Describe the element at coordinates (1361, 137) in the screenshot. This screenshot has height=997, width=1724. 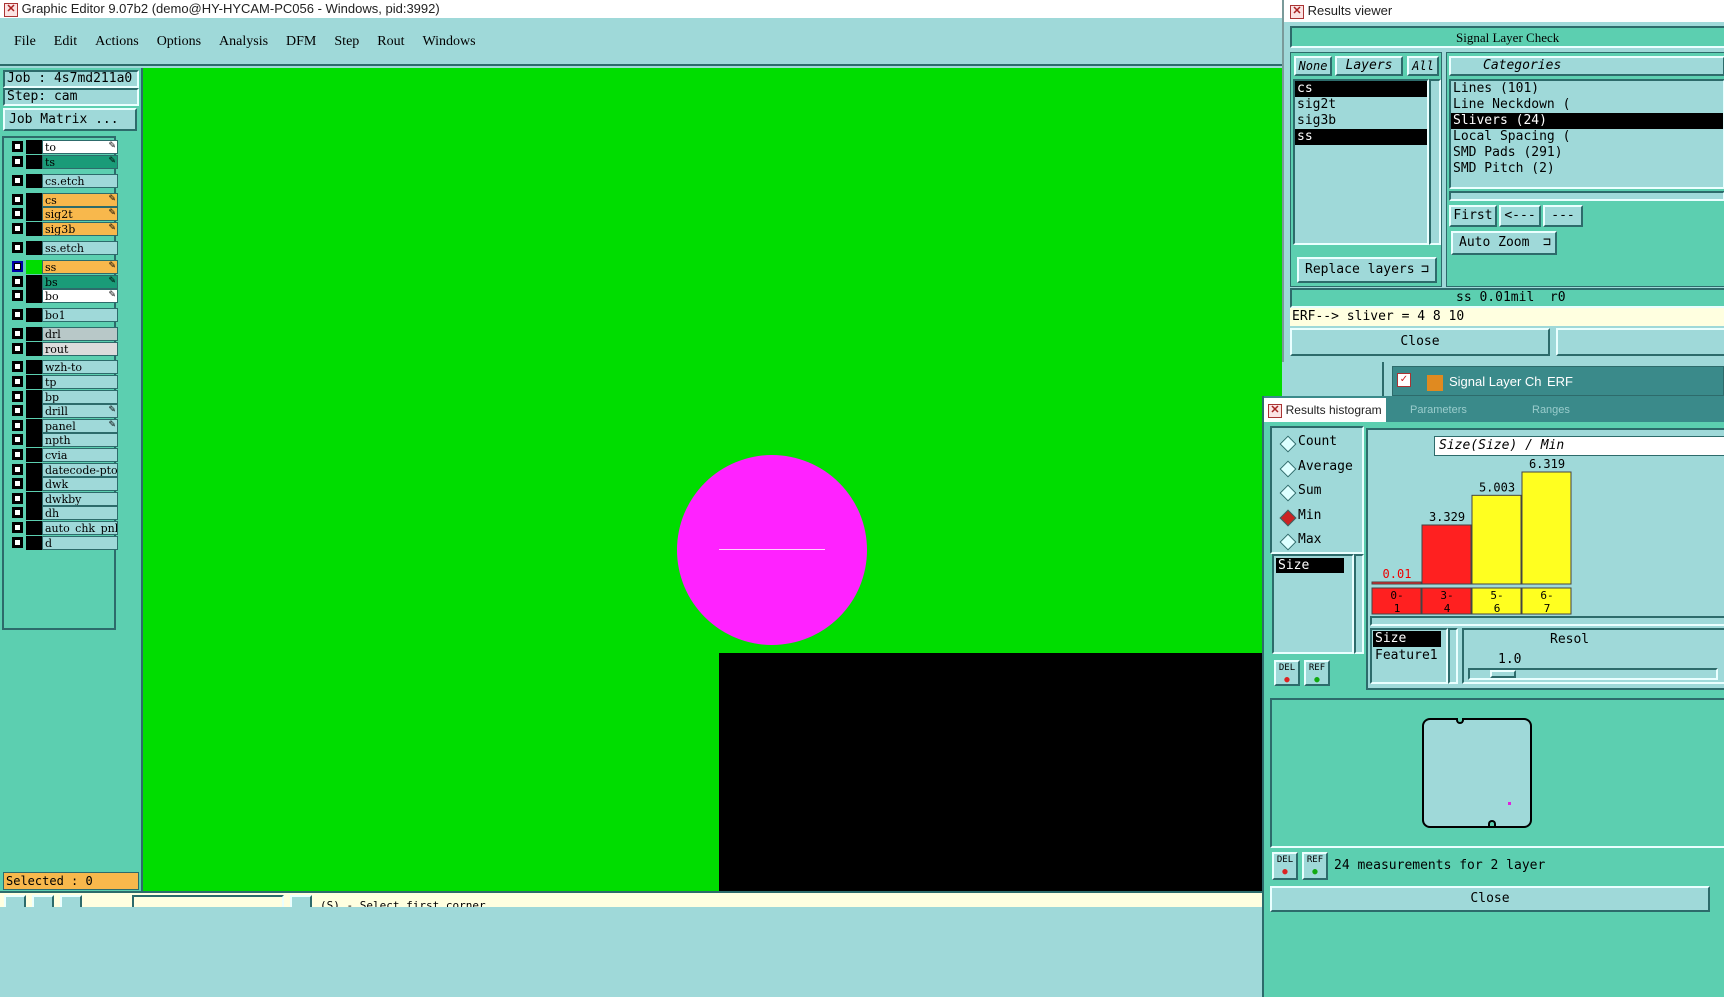
I see `rv-layer-item: ss` at that location.